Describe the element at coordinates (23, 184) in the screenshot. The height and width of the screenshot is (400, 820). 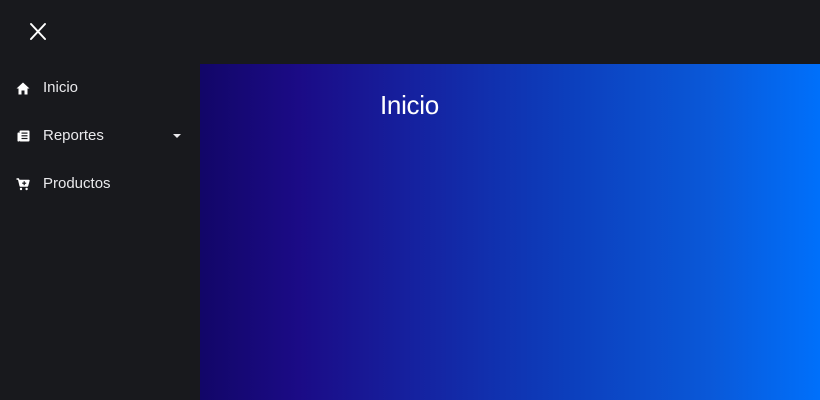
I see `cart-plus-icon` at that location.